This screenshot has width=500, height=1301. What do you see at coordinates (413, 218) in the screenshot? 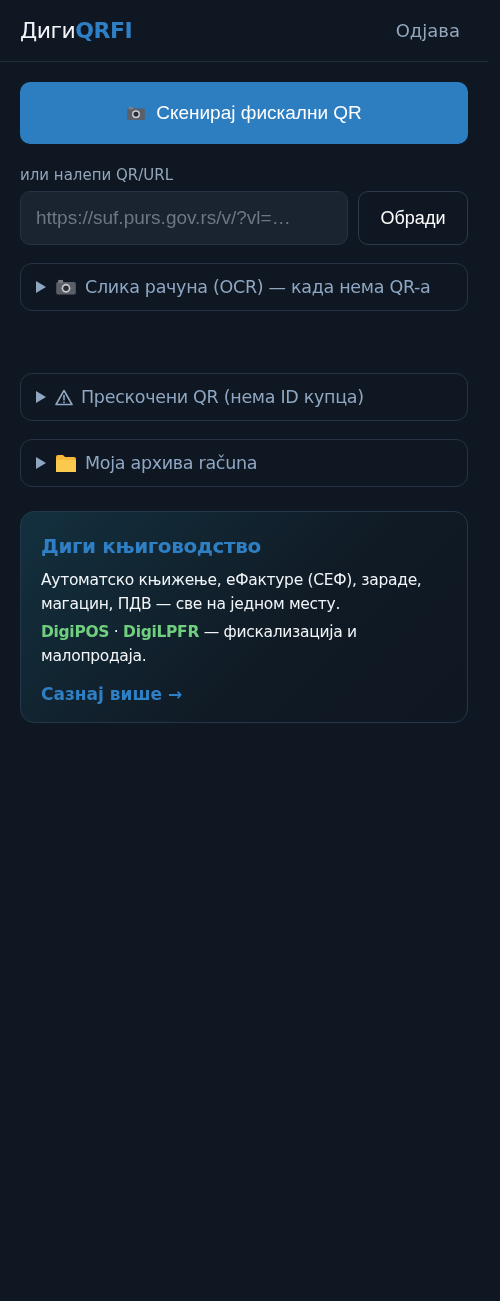
I see `process-button: Обради` at bounding box center [413, 218].